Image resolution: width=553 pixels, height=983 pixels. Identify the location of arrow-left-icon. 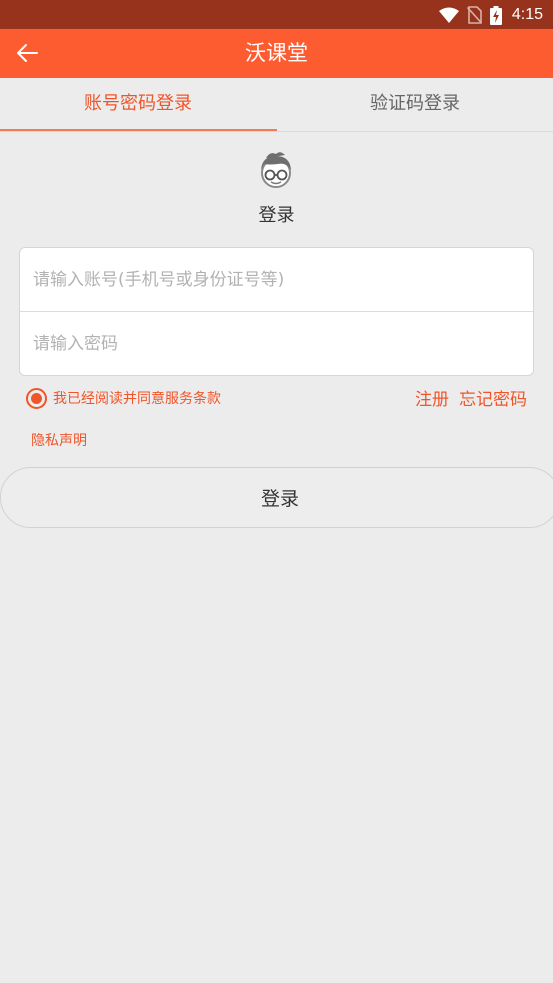
(27, 53).